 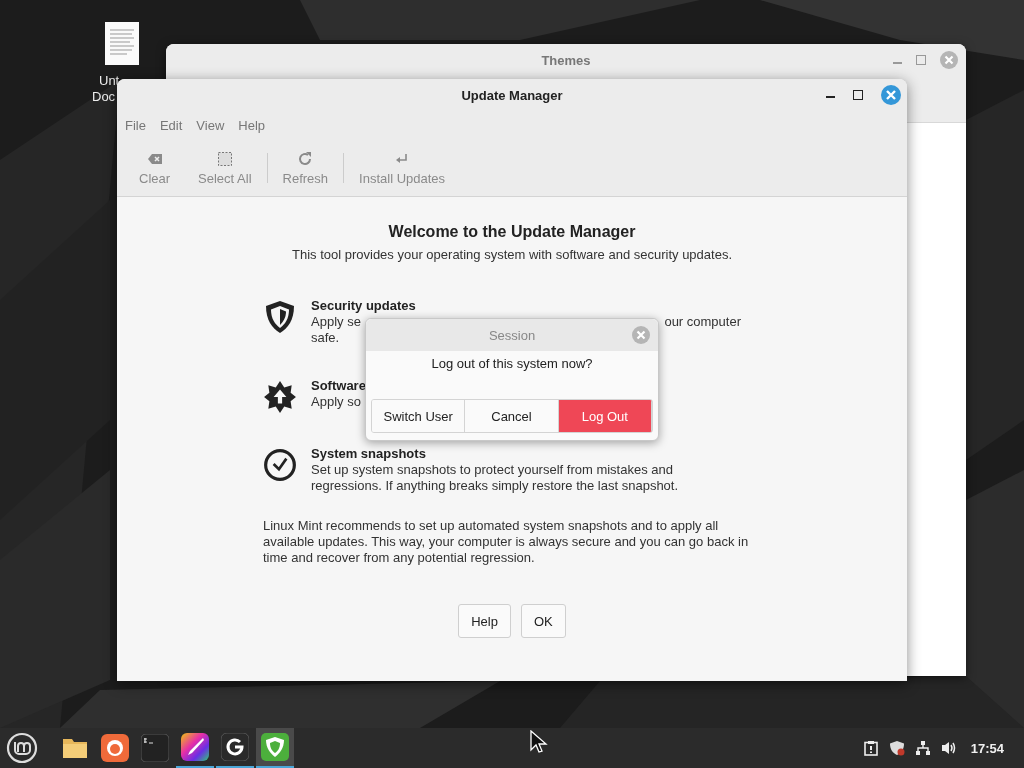 I want to click on icon-label: Unt, so click(x=109, y=81).